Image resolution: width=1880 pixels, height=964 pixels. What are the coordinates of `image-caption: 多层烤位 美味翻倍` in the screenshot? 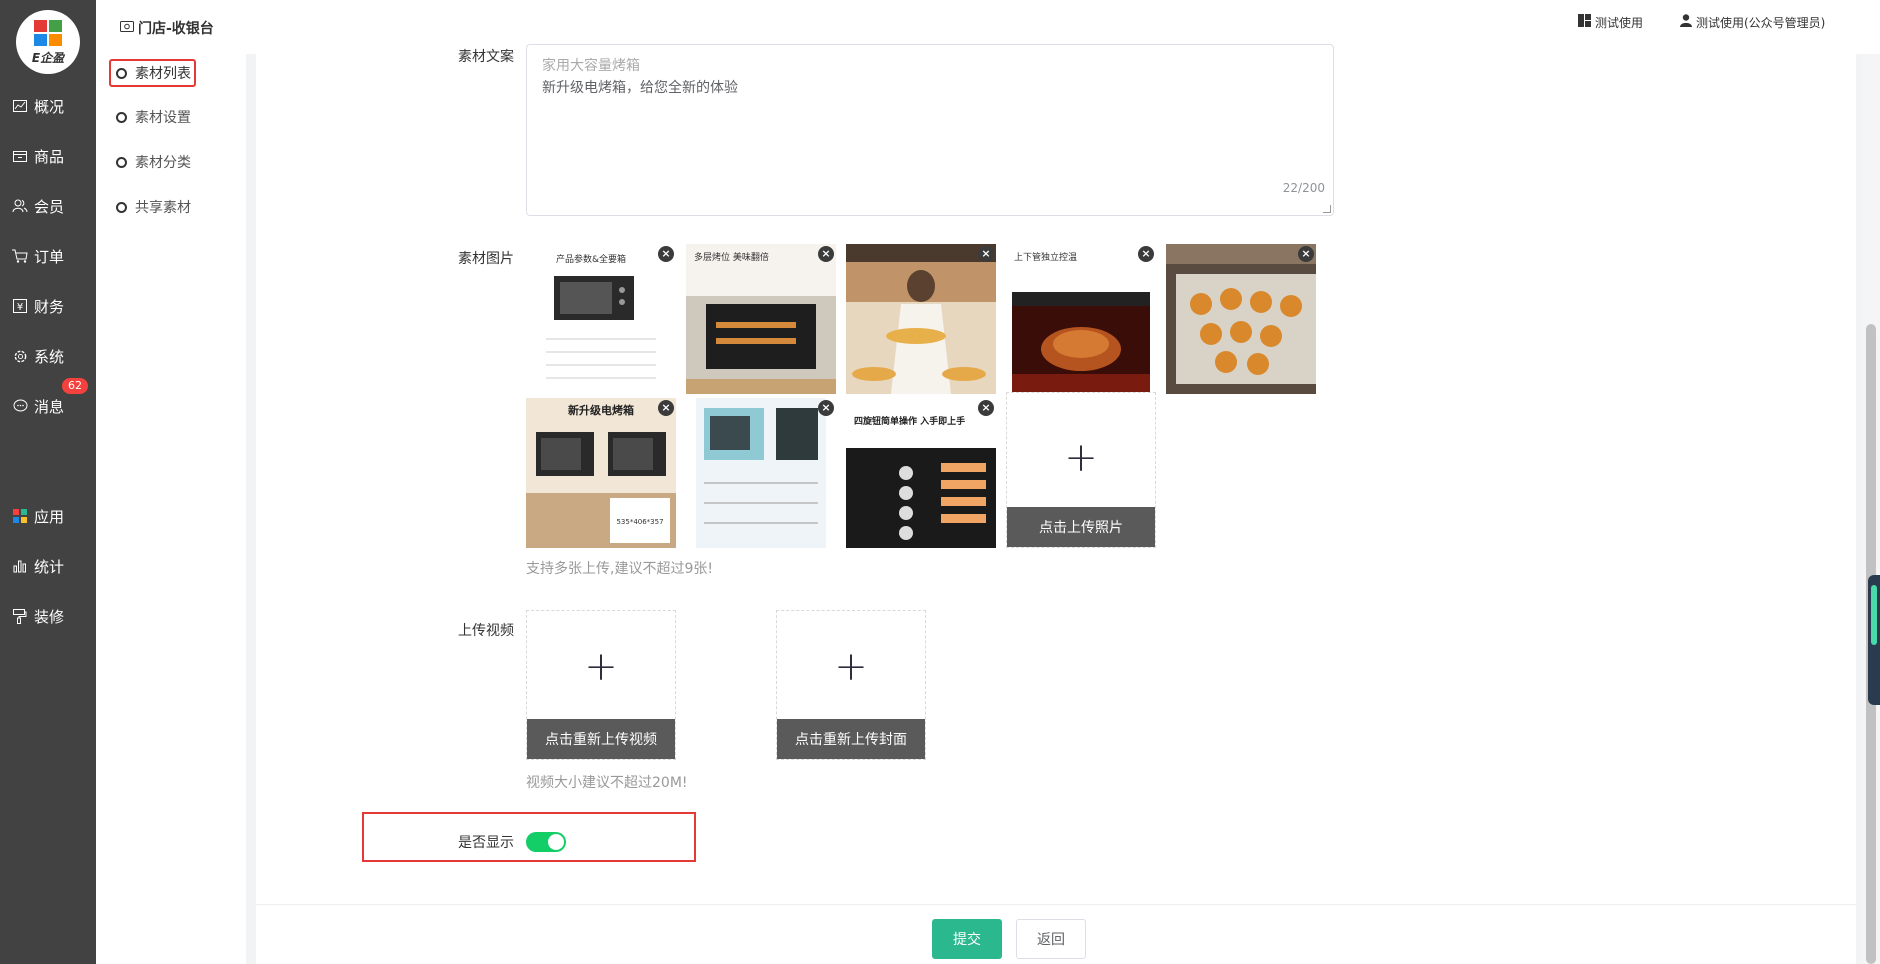 It's located at (731, 257).